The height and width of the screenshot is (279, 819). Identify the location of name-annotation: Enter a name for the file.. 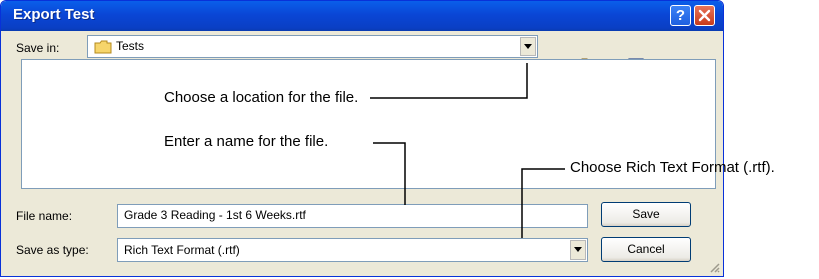
(246, 141).